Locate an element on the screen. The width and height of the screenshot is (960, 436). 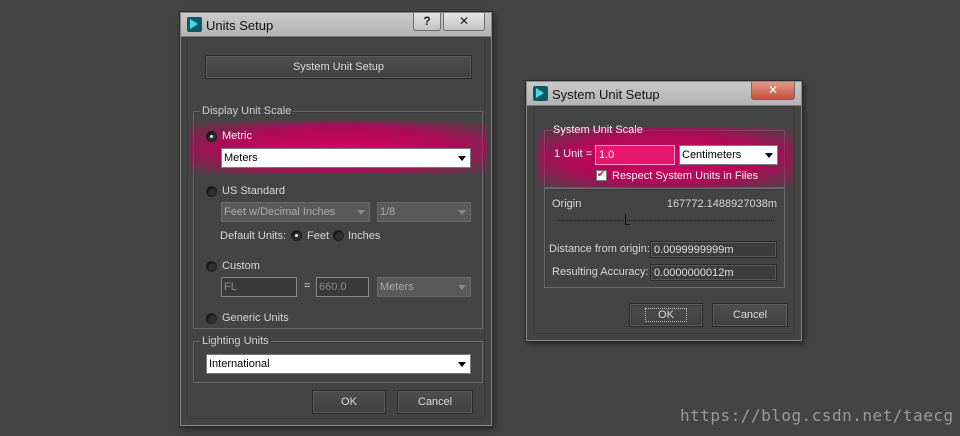
metric-radio is located at coordinates (211, 136).